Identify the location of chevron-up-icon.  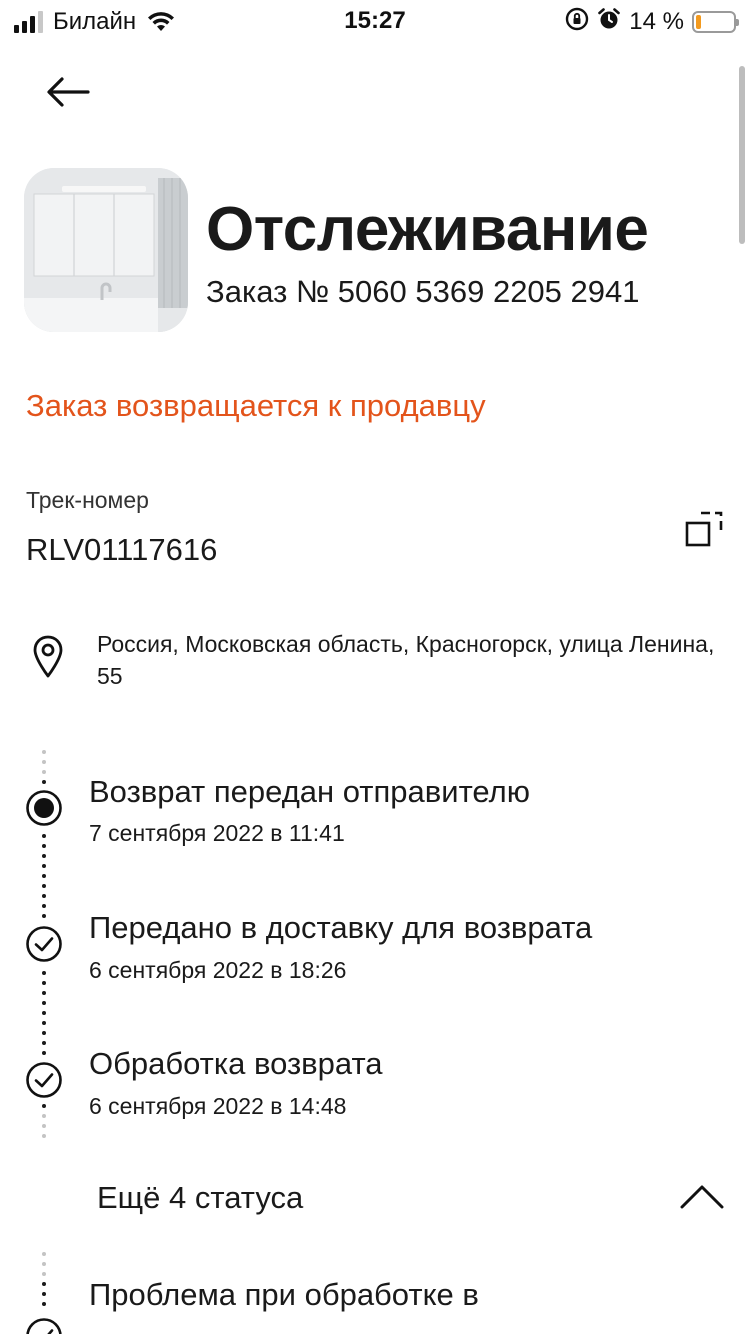
(702, 1197).